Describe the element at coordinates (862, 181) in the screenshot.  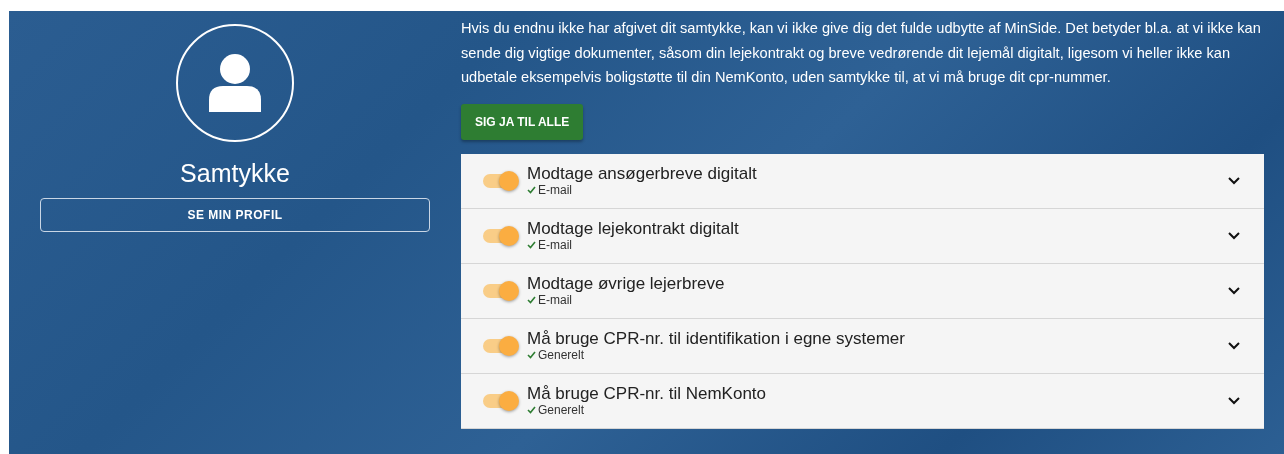
I see `consent-row: Modtage ansøgerbreve digitalt E-mail` at that location.